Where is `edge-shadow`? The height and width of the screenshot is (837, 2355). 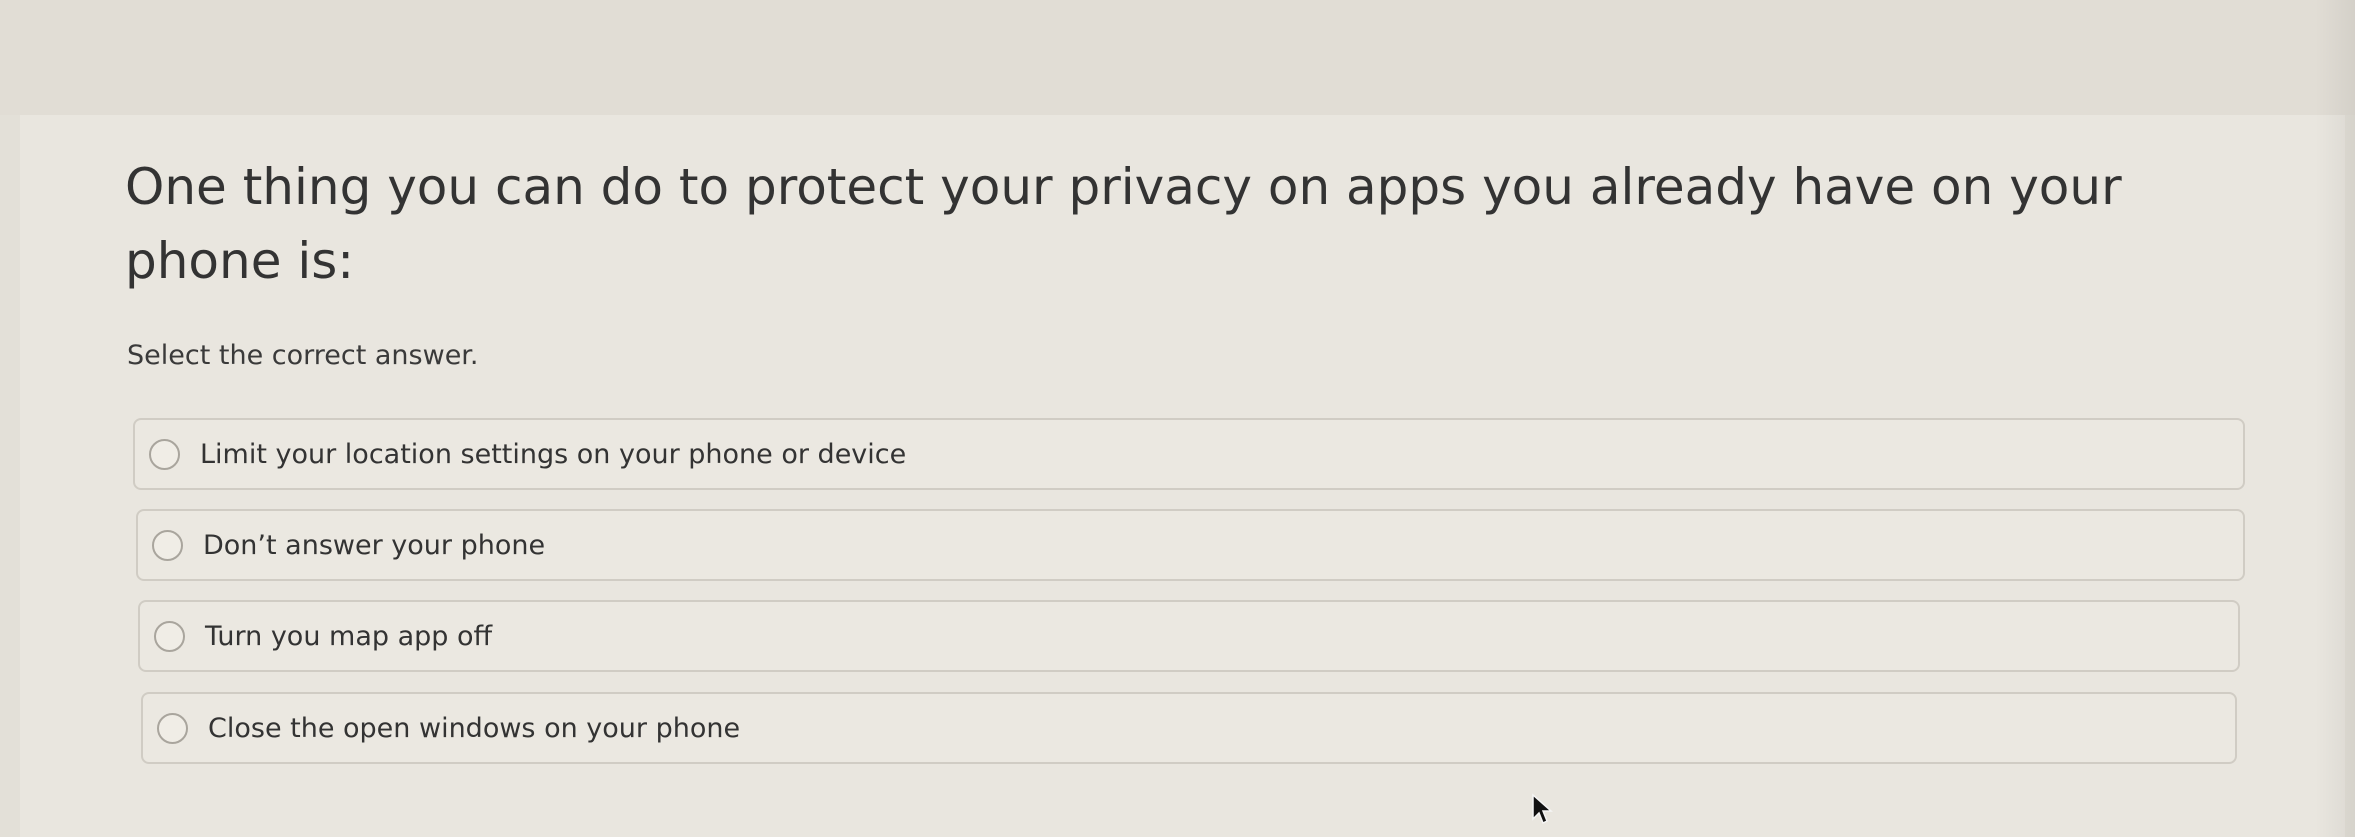
edge-shadow is located at coordinates (2335, 418).